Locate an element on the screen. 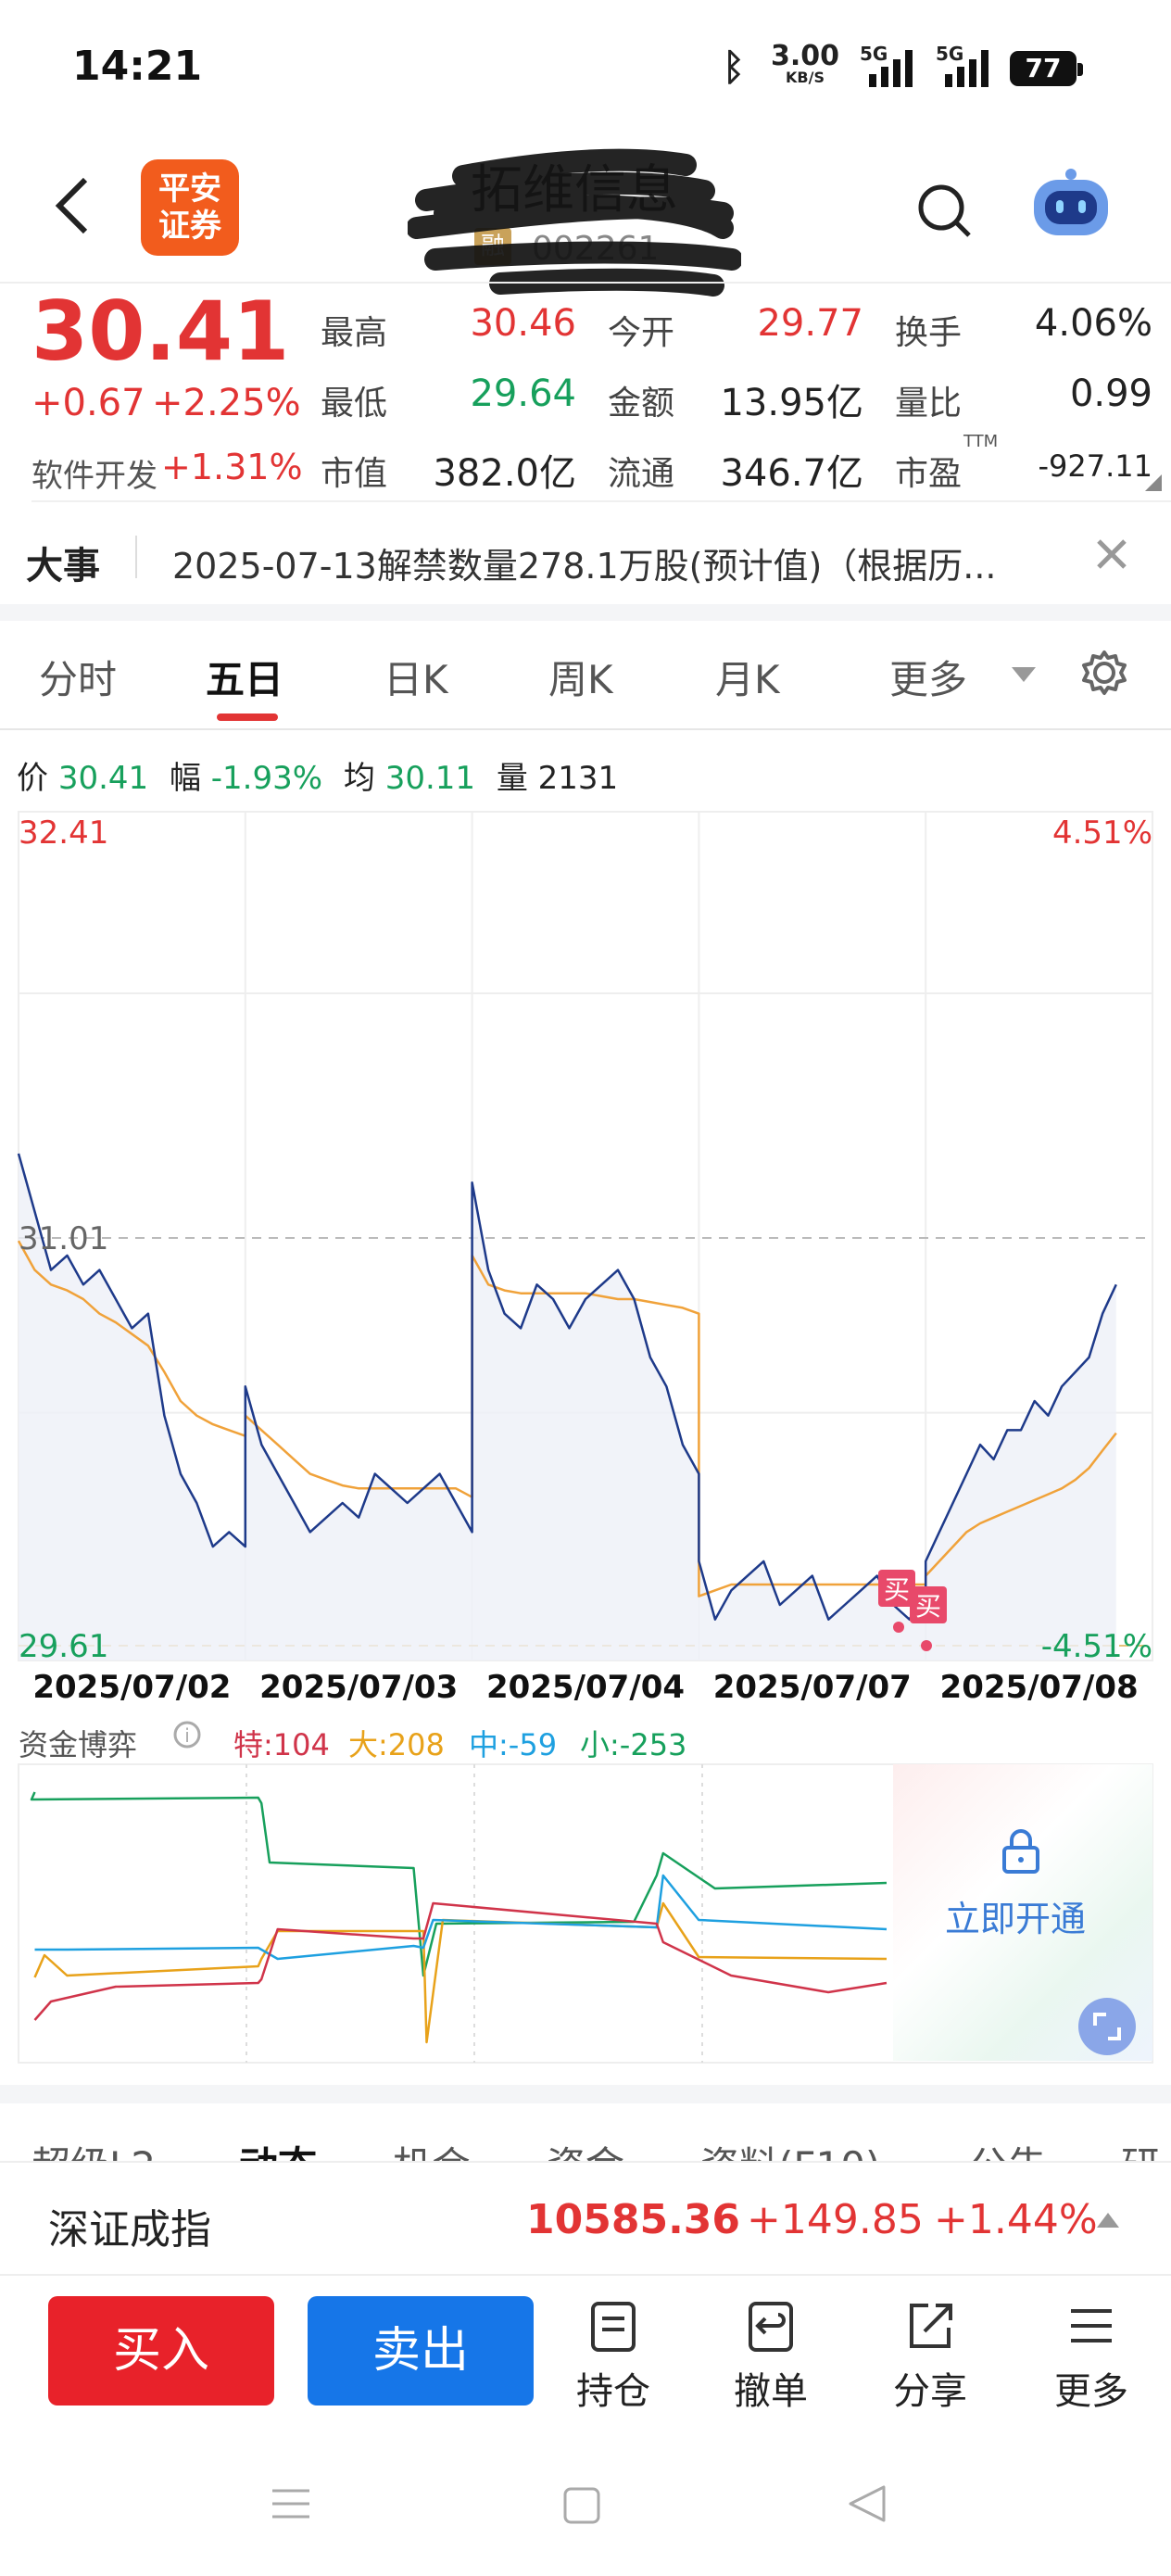  stat-value: 30.46 is located at coordinates (523, 324).